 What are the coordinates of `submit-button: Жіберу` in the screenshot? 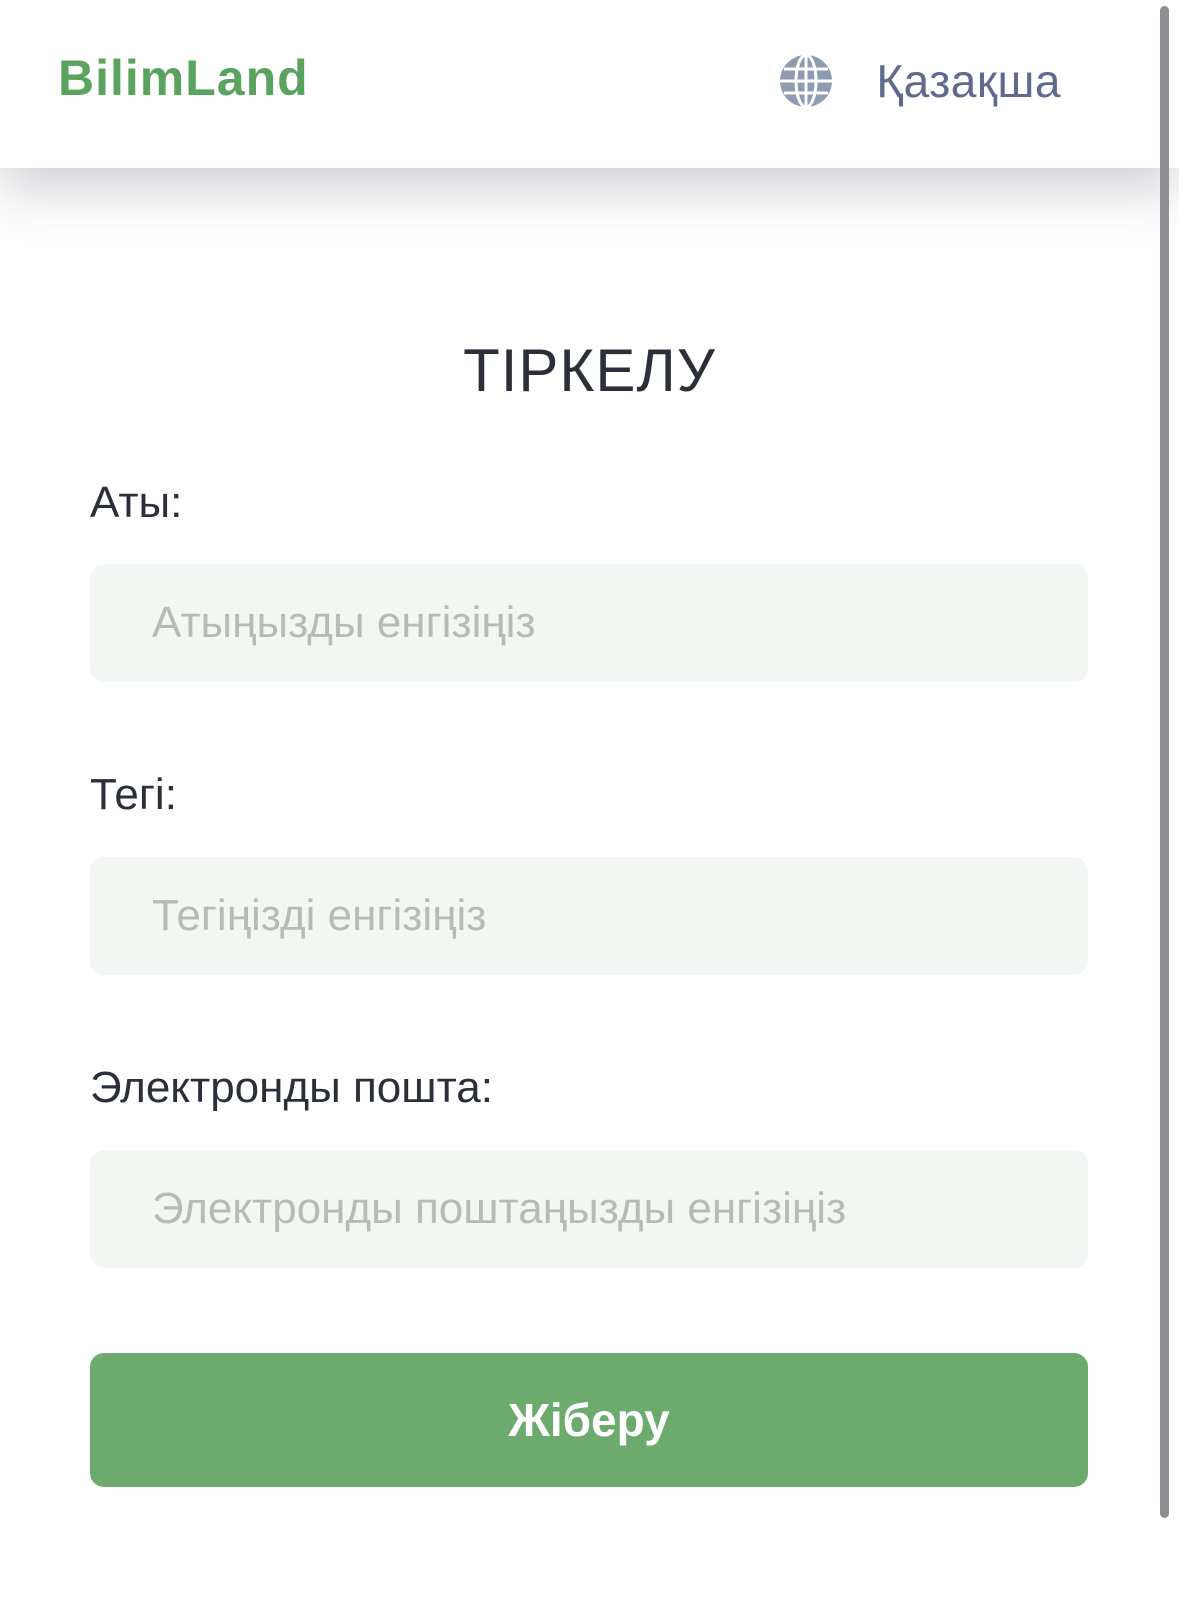 It's located at (589, 1420).